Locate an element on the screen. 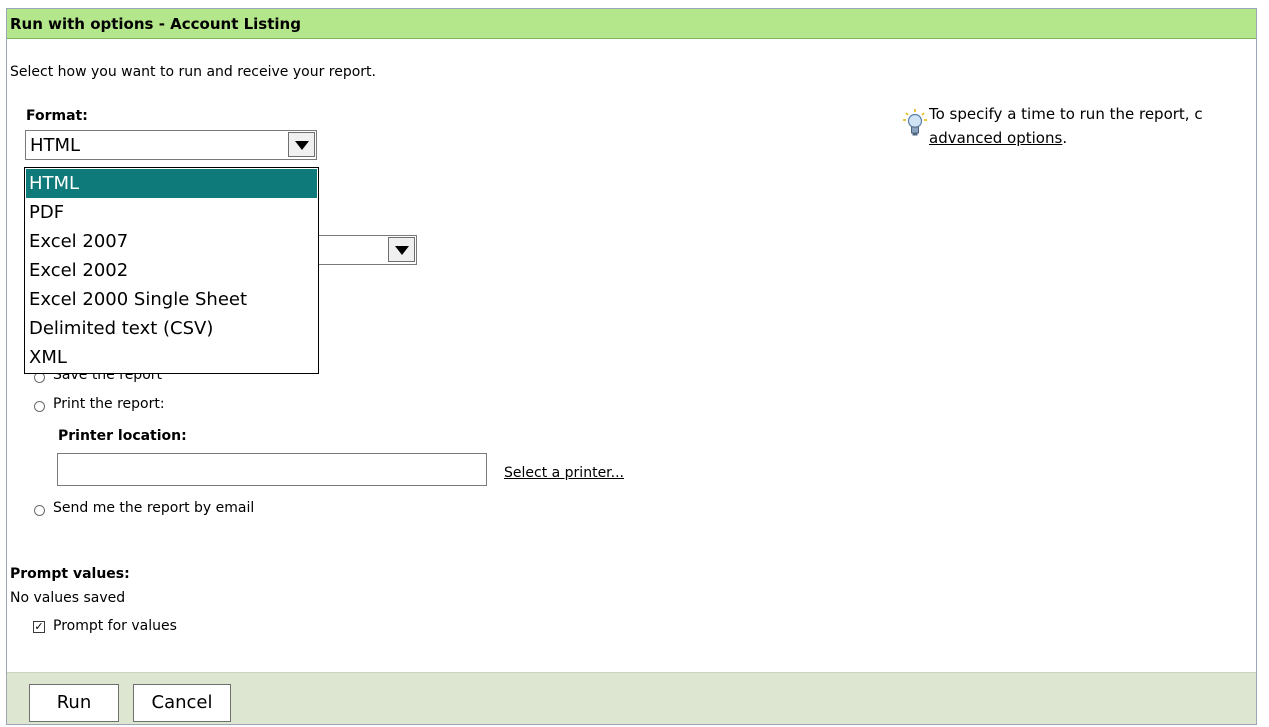  format-label: Format: is located at coordinates (57, 116).